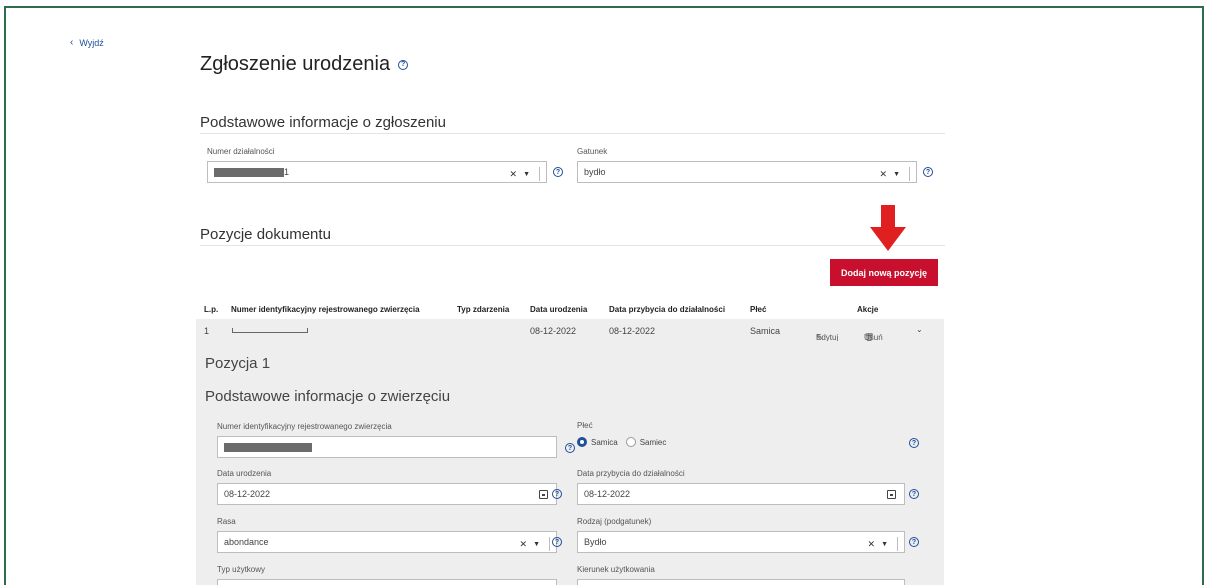 The height and width of the screenshot is (585, 1208). I want to click on arrival-date-input: 08-12-2022, so click(741, 494).